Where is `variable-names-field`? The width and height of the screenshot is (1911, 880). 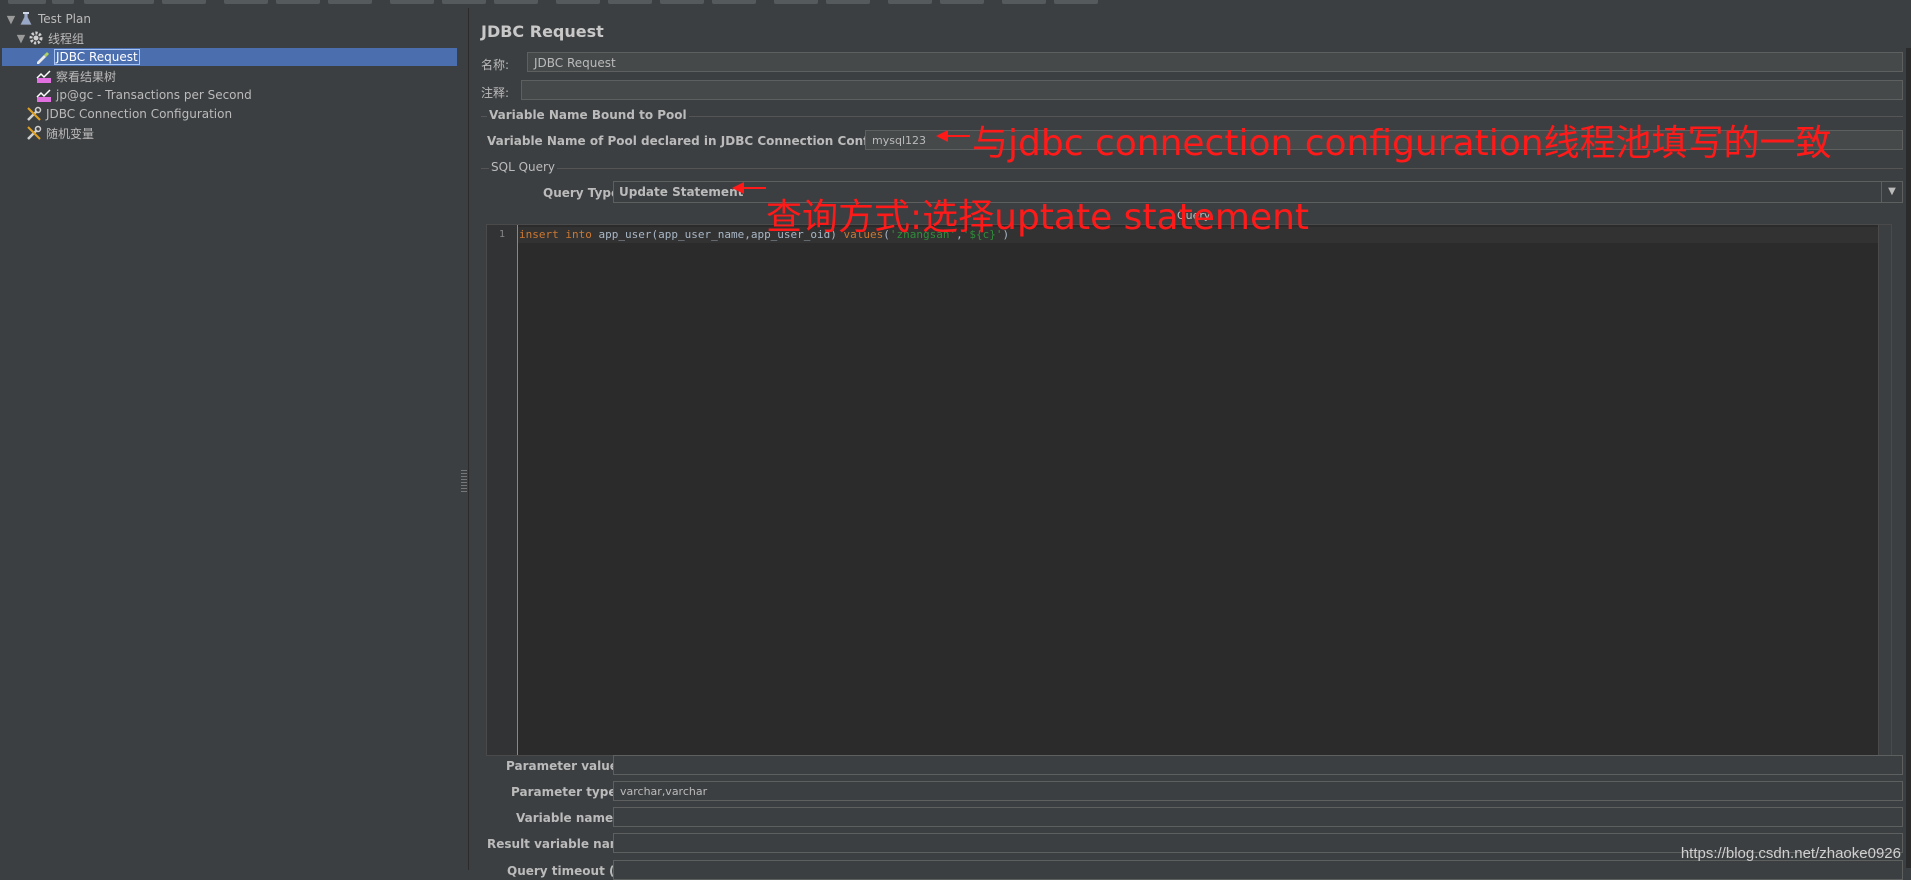
variable-names-field is located at coordinates (1258, 817).